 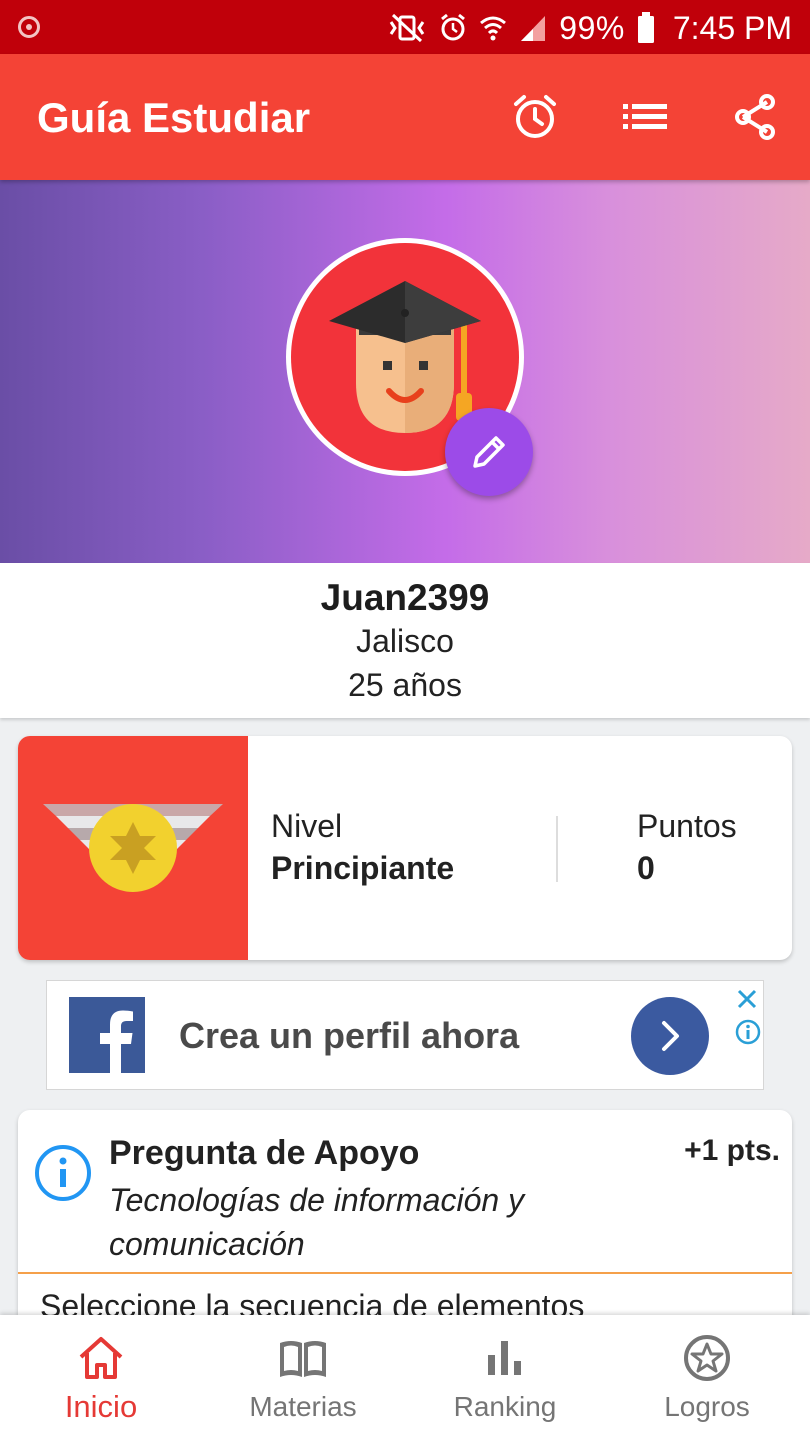 I want to click on app-actions, so click(x=645, y=117).